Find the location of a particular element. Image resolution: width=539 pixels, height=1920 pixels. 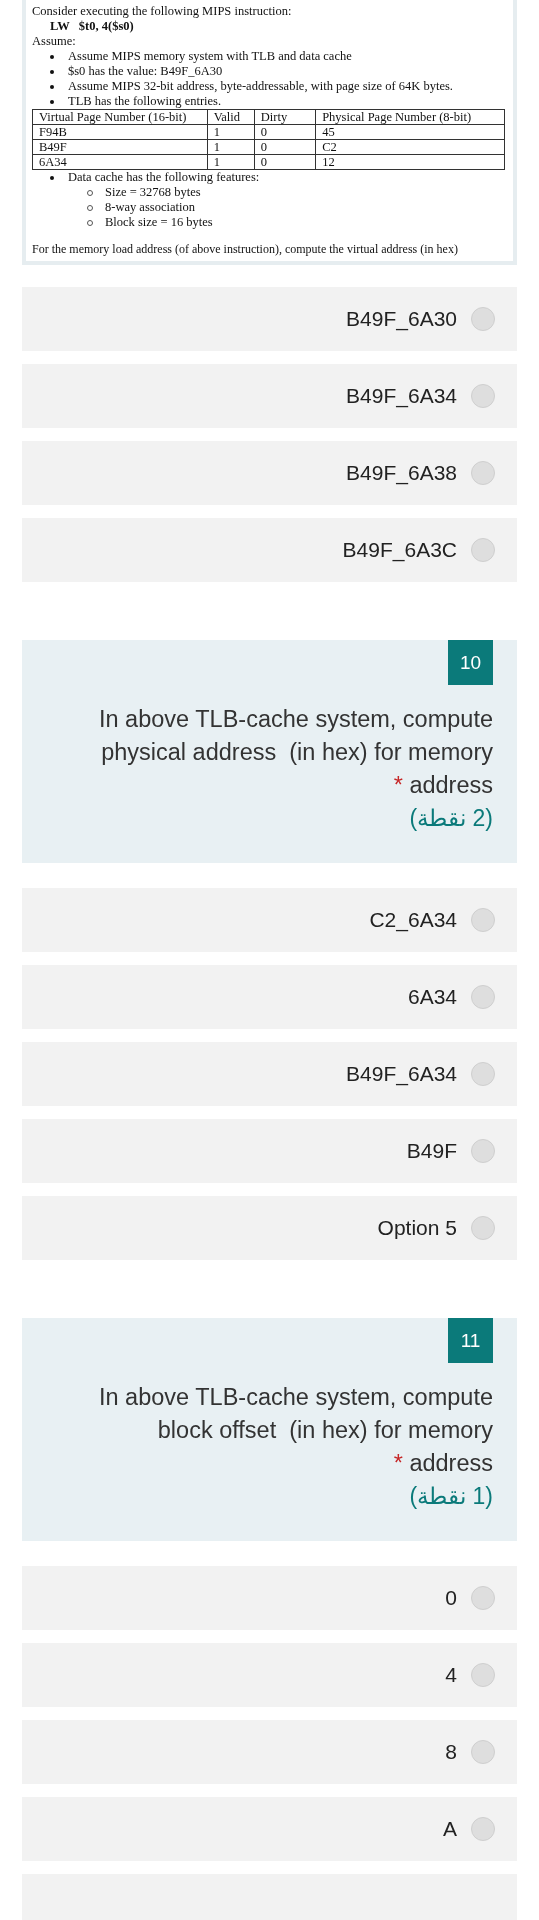

bullet-text: Assume MIPS memory system with TLB and data cache is located at coordinates (210, 56).